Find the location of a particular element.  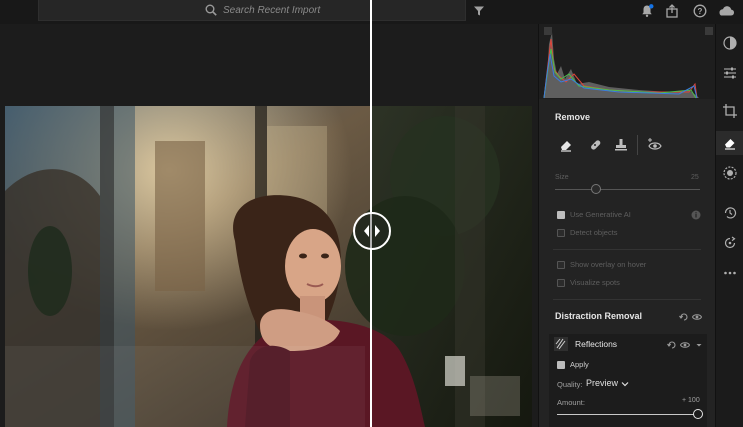

tool-separator is located at coordinates (637, 145).